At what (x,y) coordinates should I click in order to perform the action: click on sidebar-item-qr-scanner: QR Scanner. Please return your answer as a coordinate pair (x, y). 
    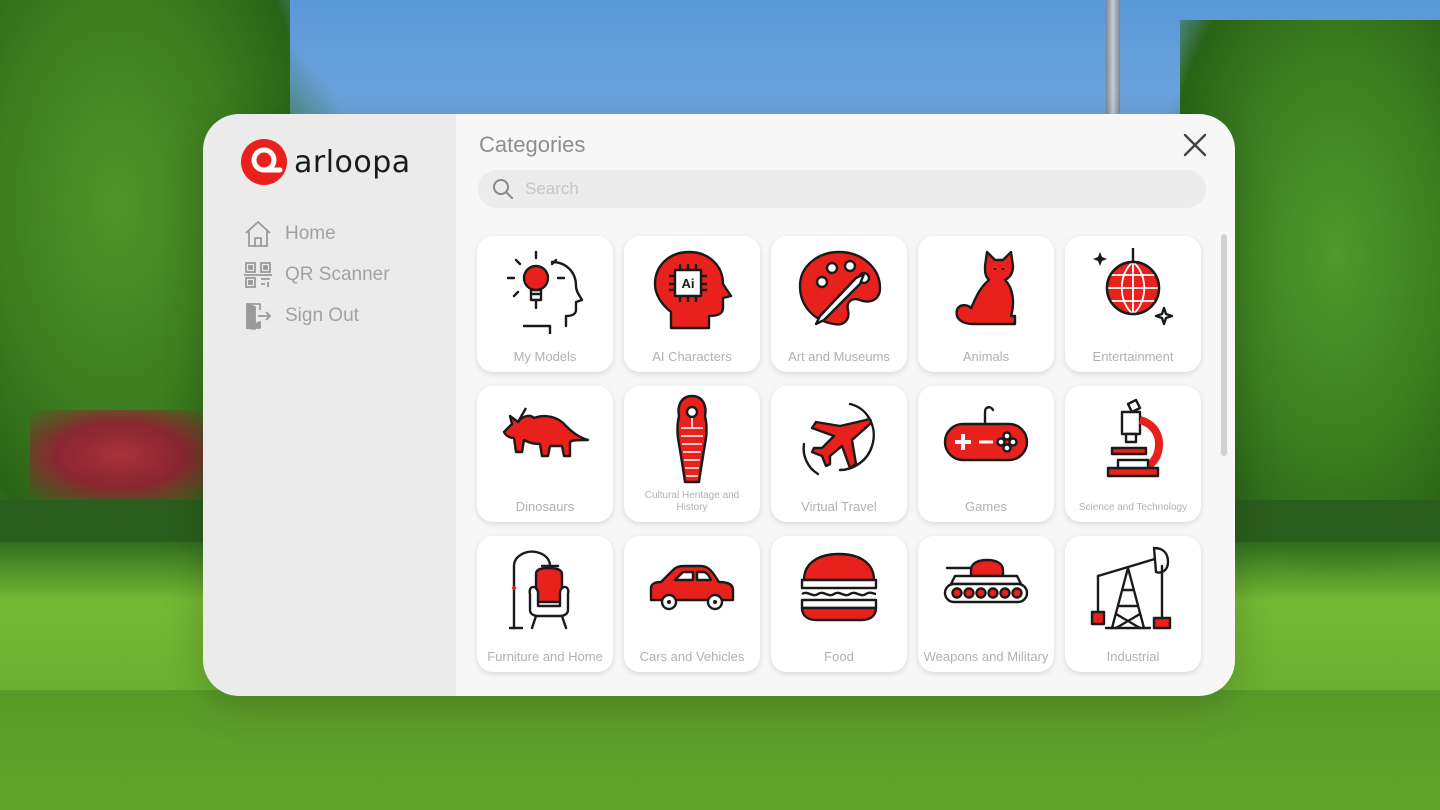
    Looking at the image, I should click on (316, 274).